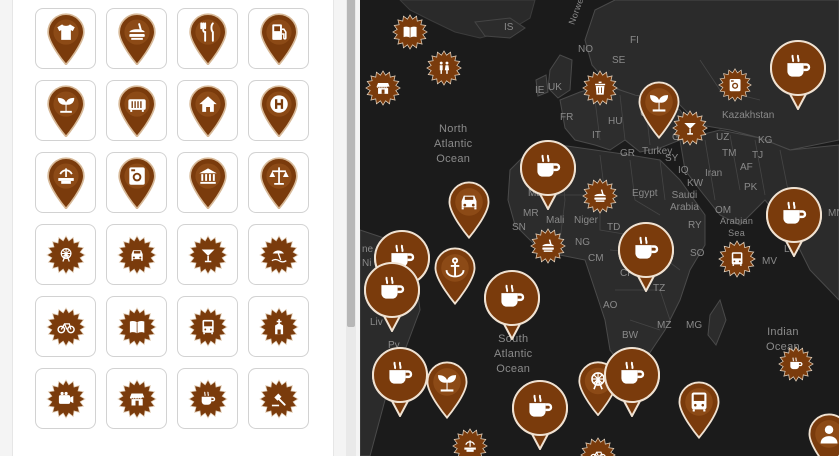 The width and height of the screenshot is (839, 456). Describe the element at coordinates (598, 446) in the screenshot. I see `map-marker-bicycle` at that location.